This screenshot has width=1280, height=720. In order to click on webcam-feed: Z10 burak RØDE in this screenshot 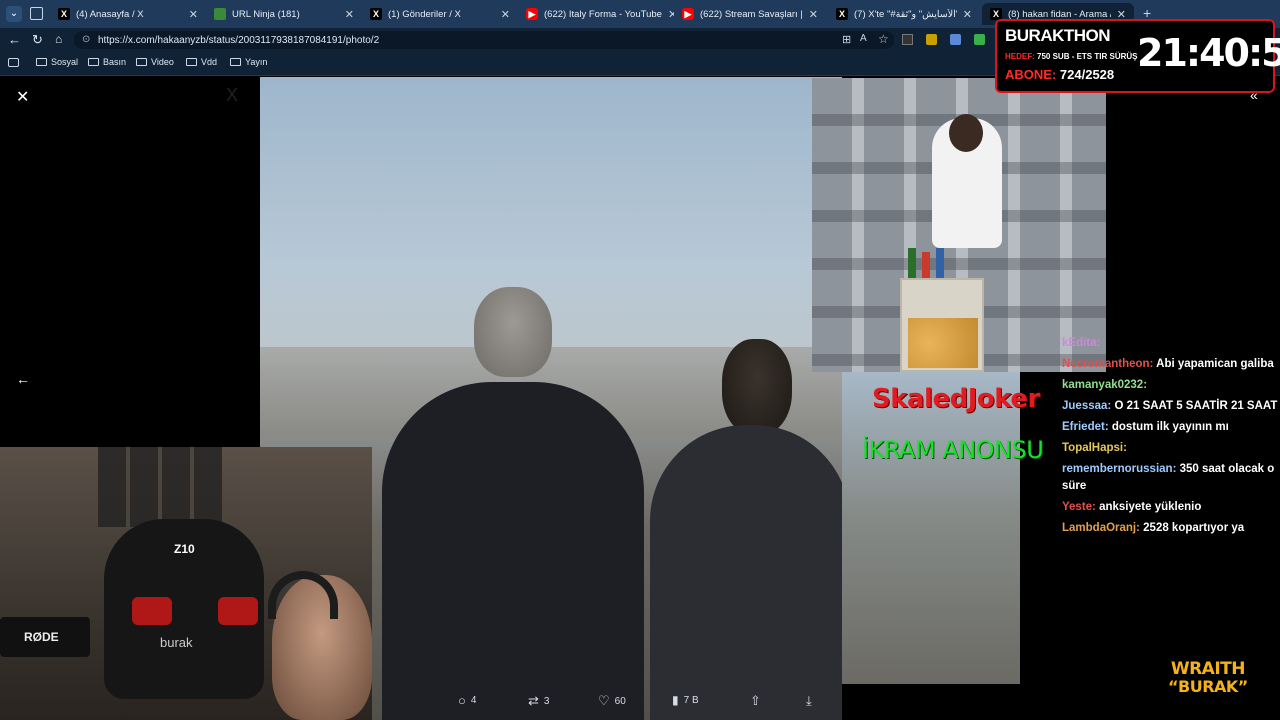, I will do `click(186, 583)`.